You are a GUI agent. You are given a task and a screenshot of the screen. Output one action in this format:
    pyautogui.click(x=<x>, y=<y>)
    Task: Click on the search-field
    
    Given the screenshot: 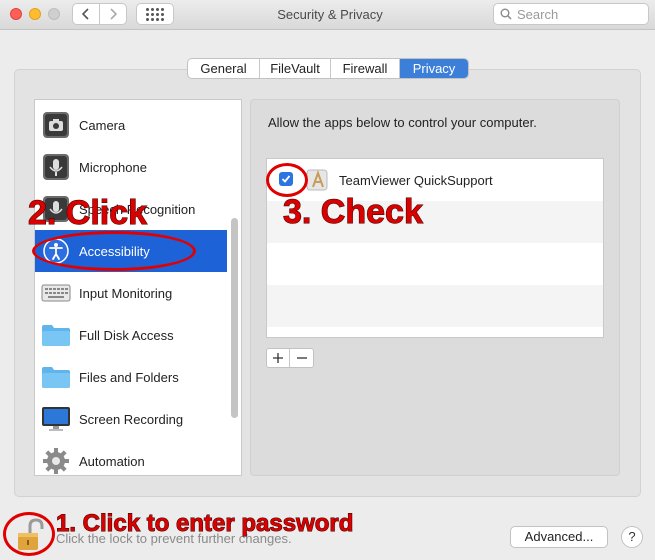 What is the action you would take?
    pyautogui.click(x=571, y=14)
    